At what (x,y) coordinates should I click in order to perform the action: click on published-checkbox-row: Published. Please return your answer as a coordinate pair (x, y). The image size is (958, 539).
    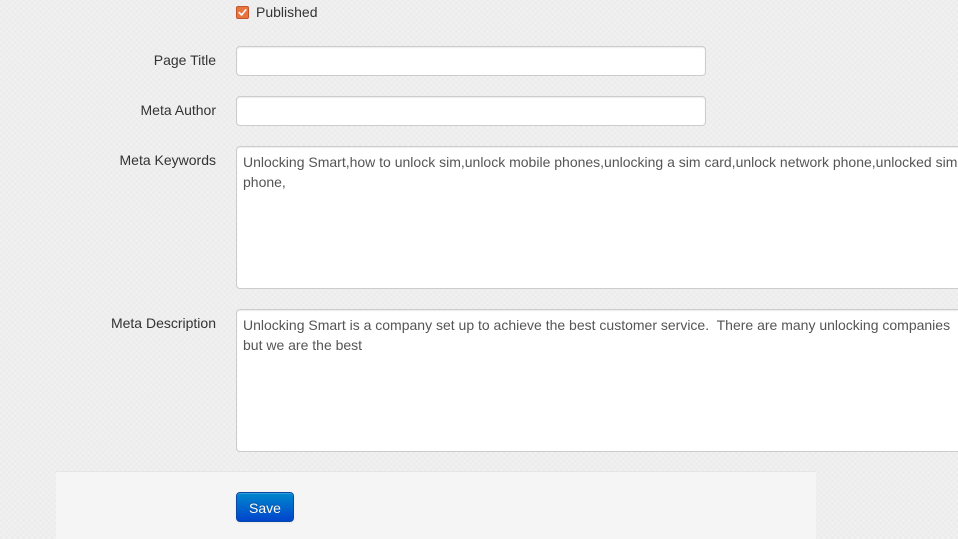
    Looking at the image, I should click on (277, 12).